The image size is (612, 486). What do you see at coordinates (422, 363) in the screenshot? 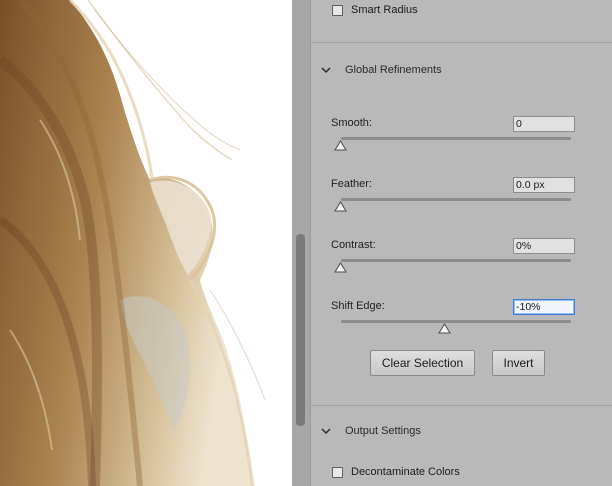
I see `clear-selection-button: Clear Selection` at bounding box center [422, 363].